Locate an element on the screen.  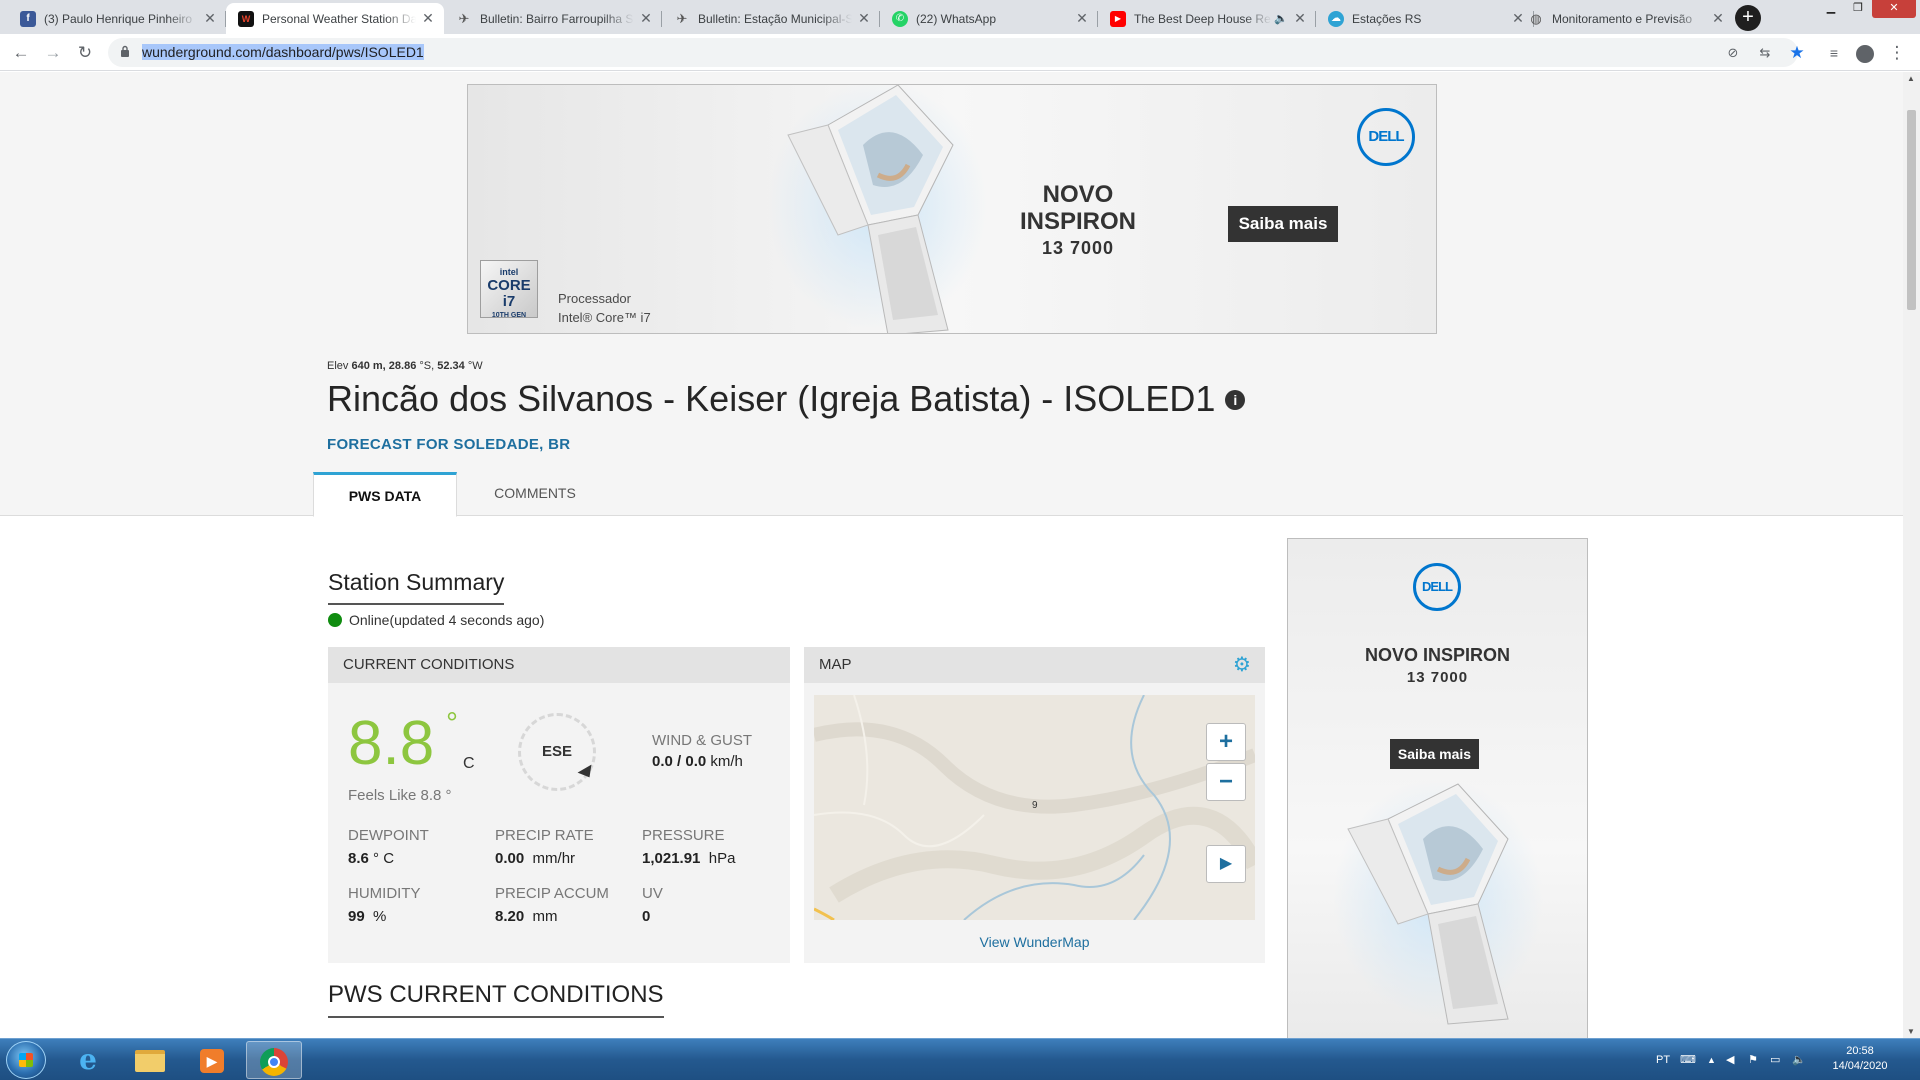
browser-tab: f (3) Paulo Henrique Pinheiro ✕ is located at coordinates (117, 18).